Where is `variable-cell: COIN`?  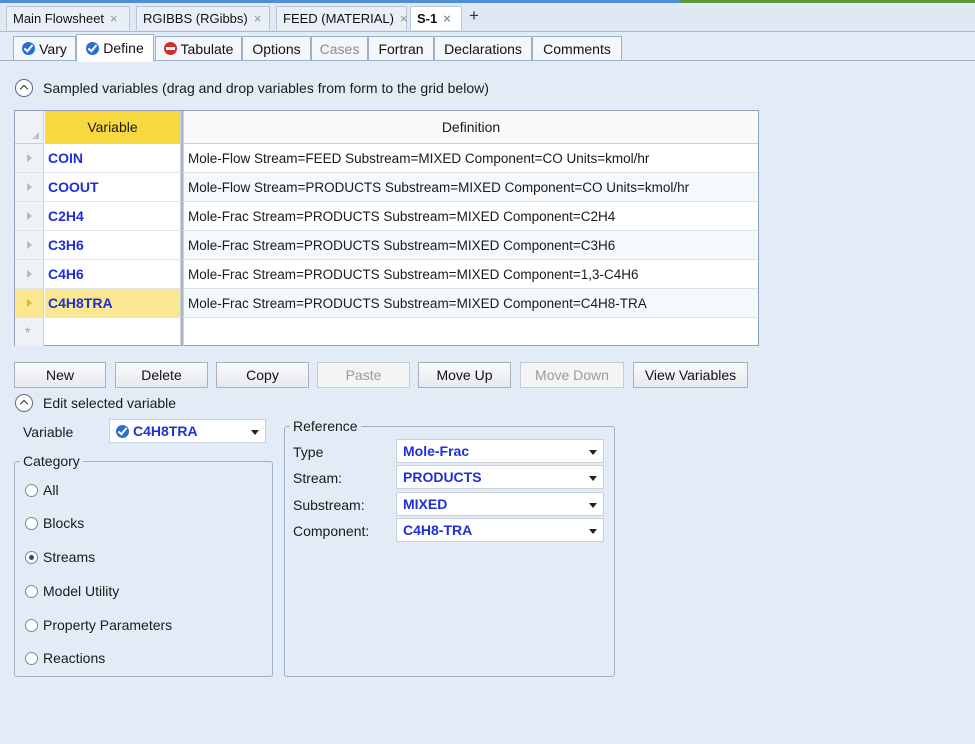 variable-cell: COIN is located at coordinates (113, 158).